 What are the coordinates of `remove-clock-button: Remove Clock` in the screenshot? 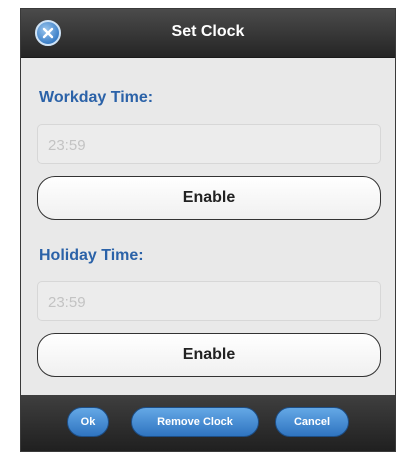 It's located at (195, 422).